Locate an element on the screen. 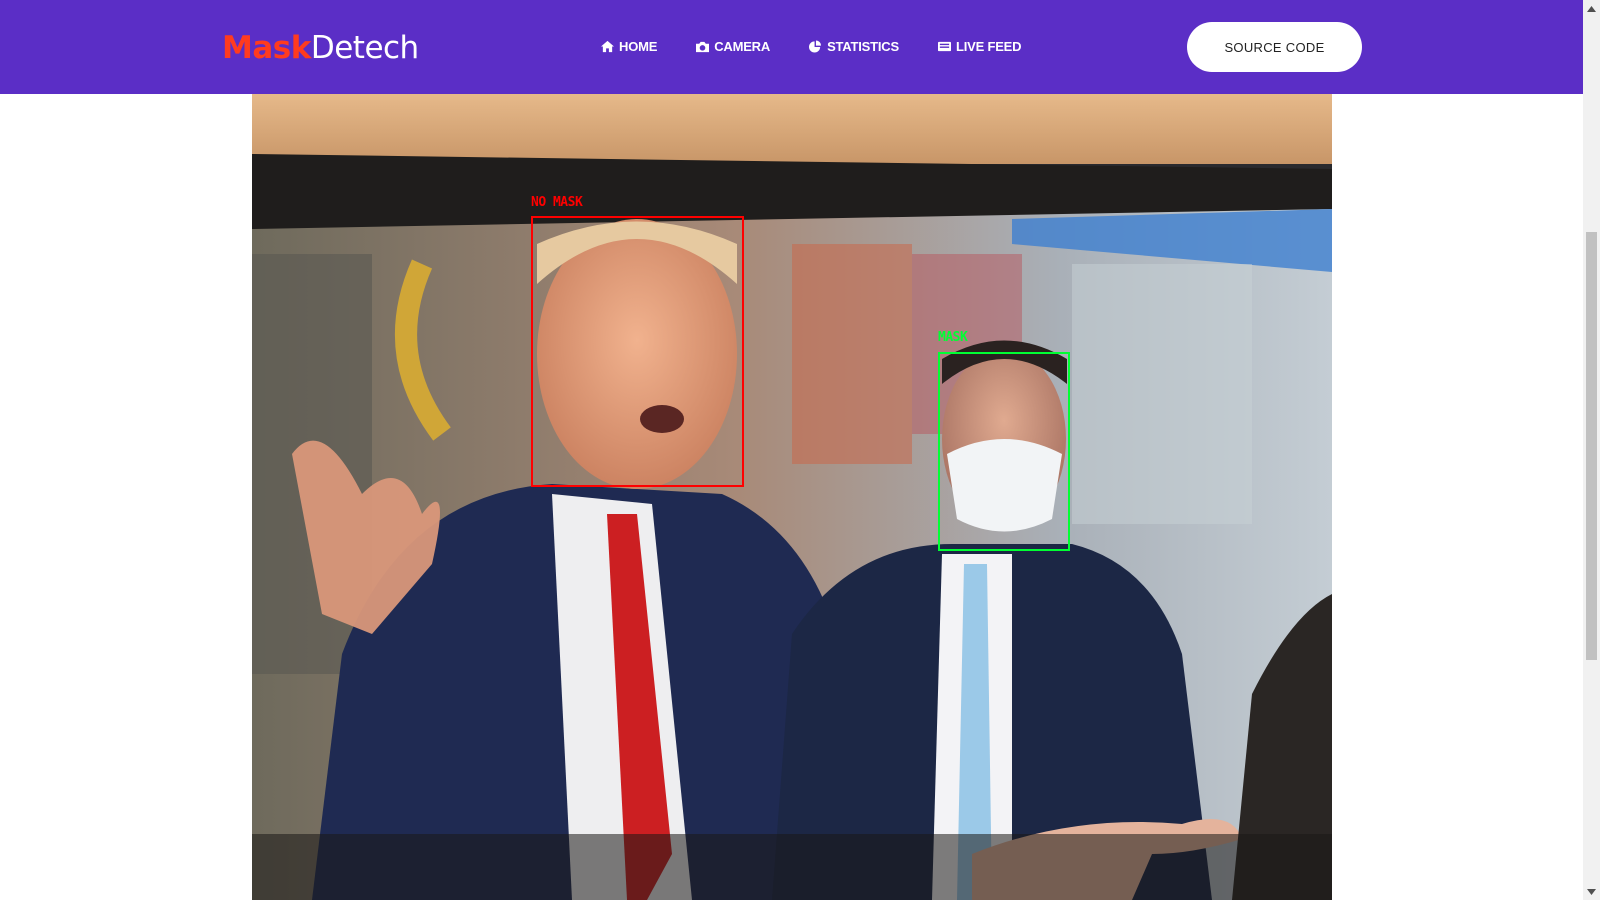 The image size is (1600, 900). main-nav: HOME CAMERA STATISTICS LIVE FEED is located at coordinates (811, 46).